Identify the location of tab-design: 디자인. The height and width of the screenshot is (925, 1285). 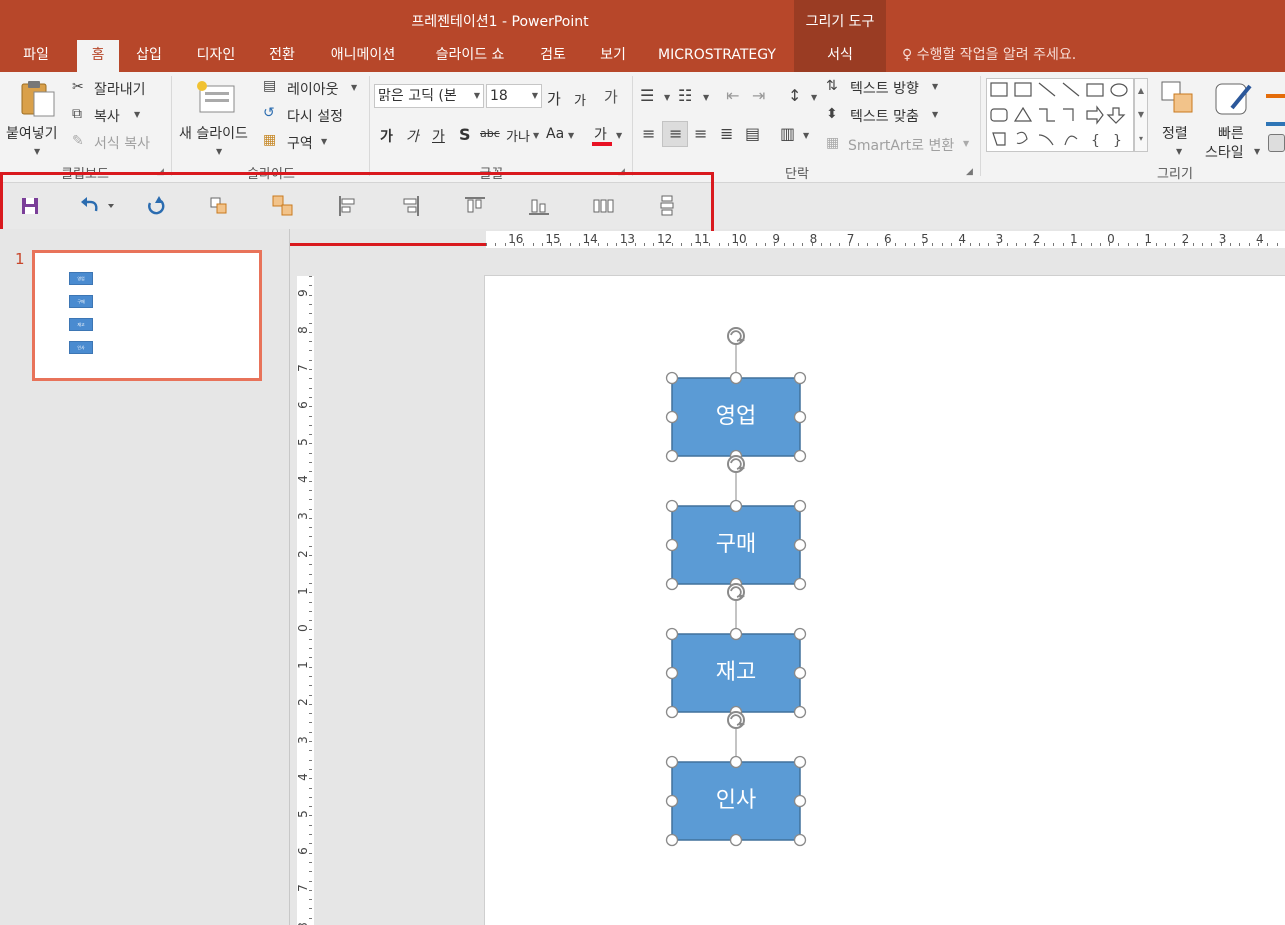
(216, 56).